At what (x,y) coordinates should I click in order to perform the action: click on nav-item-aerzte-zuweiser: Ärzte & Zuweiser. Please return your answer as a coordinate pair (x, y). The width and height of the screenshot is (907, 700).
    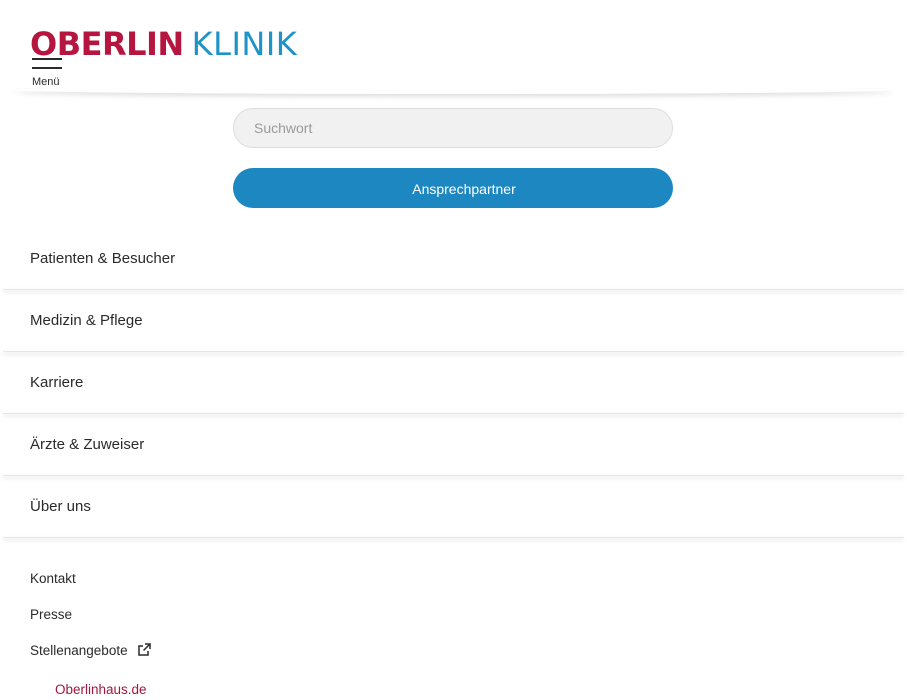
    Looking at the image, I should click on (453, 445).